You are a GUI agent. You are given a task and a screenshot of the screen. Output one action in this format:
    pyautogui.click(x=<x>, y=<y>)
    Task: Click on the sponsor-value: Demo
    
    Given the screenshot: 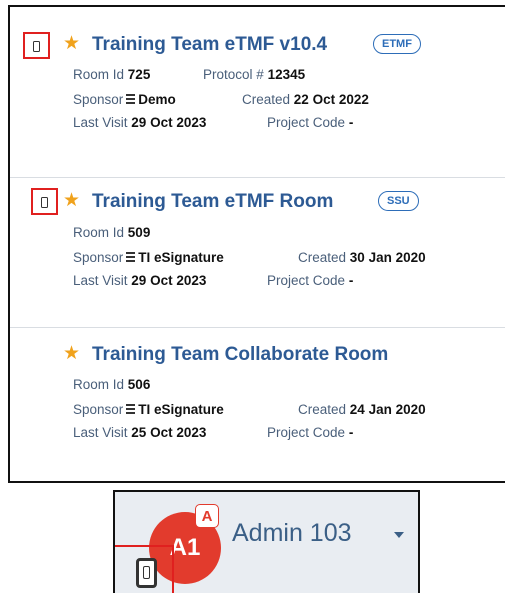 What is the action you would take?
    pyautogui.click(x=157, y=99)
    